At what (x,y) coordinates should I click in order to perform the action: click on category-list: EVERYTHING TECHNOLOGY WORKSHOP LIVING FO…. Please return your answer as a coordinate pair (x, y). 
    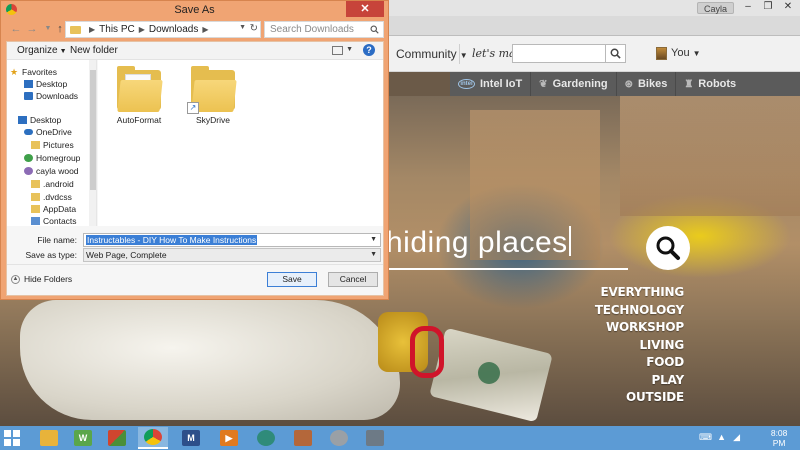
    Looking at the image, I should click on (639, 345).